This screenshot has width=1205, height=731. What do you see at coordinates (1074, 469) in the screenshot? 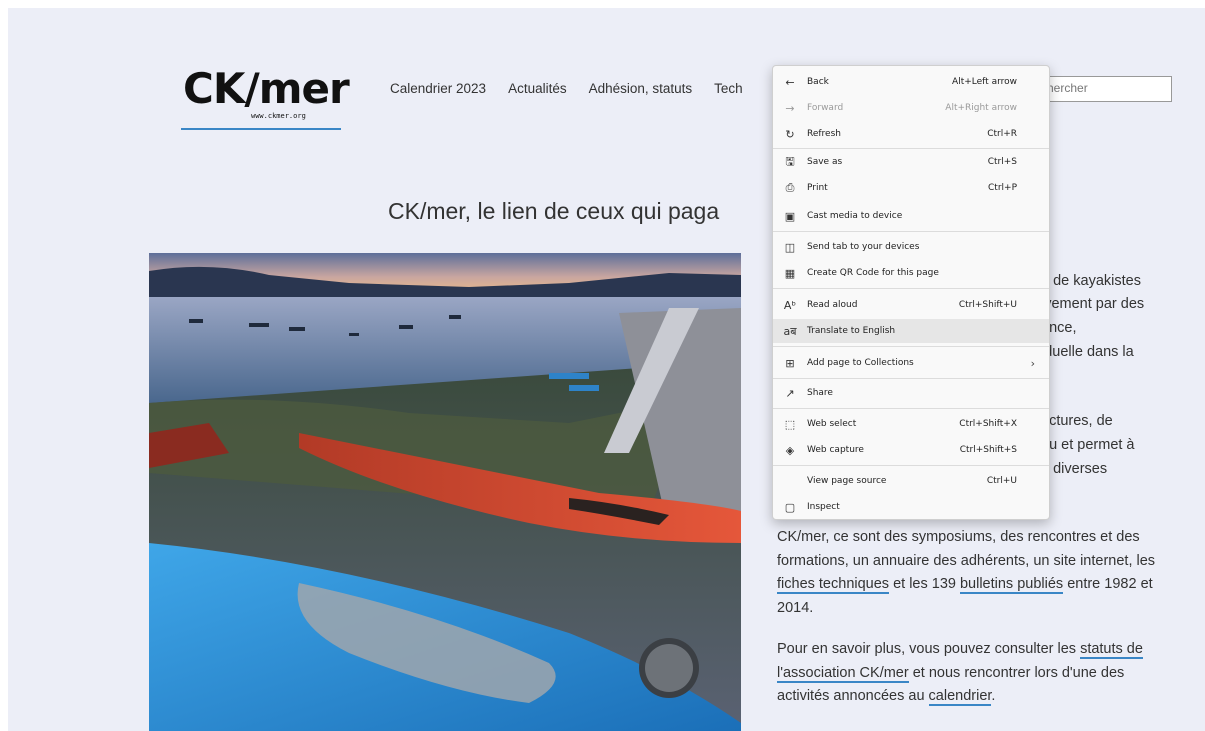
I see `text-fragment: e diverses` at bounding box center [1074, 469].